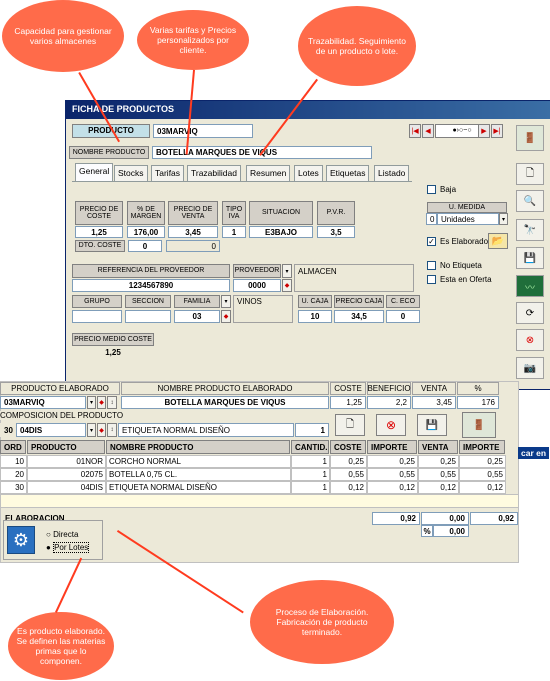 Image resolution: width=550 pixels, height=681 pixels. I want to click on delete-icon: ⊗, so click(530, 340).